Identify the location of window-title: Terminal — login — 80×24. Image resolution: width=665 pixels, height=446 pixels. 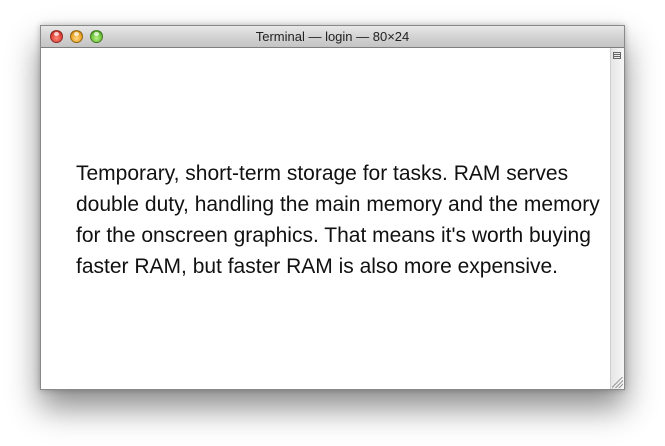
(332, 36).